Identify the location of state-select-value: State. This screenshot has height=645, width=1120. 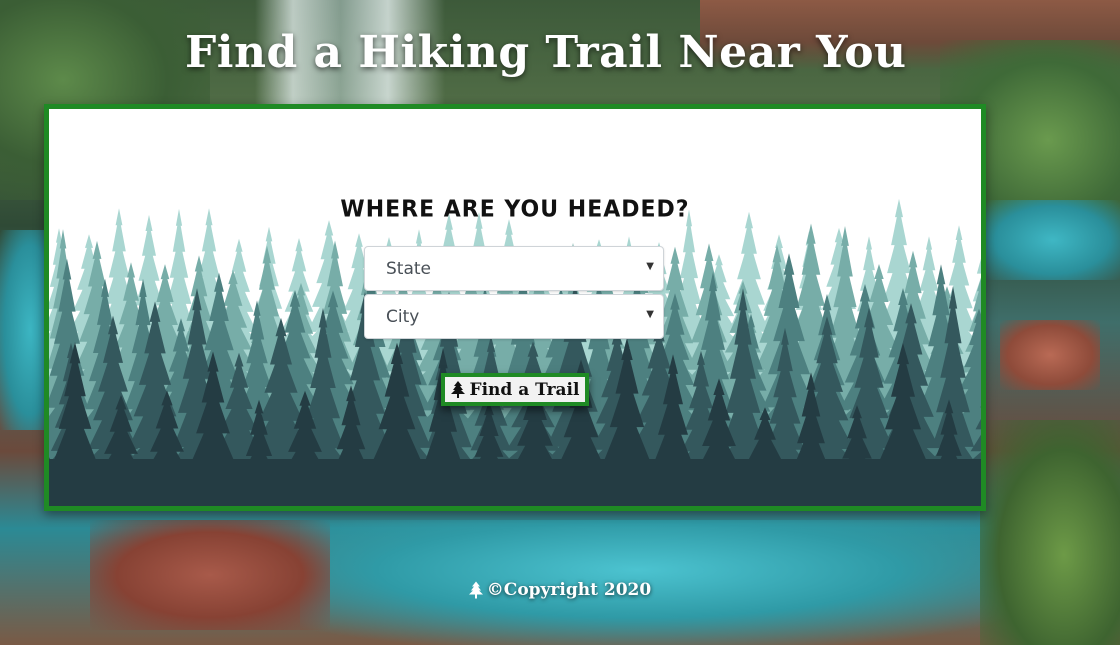
(408, 268).